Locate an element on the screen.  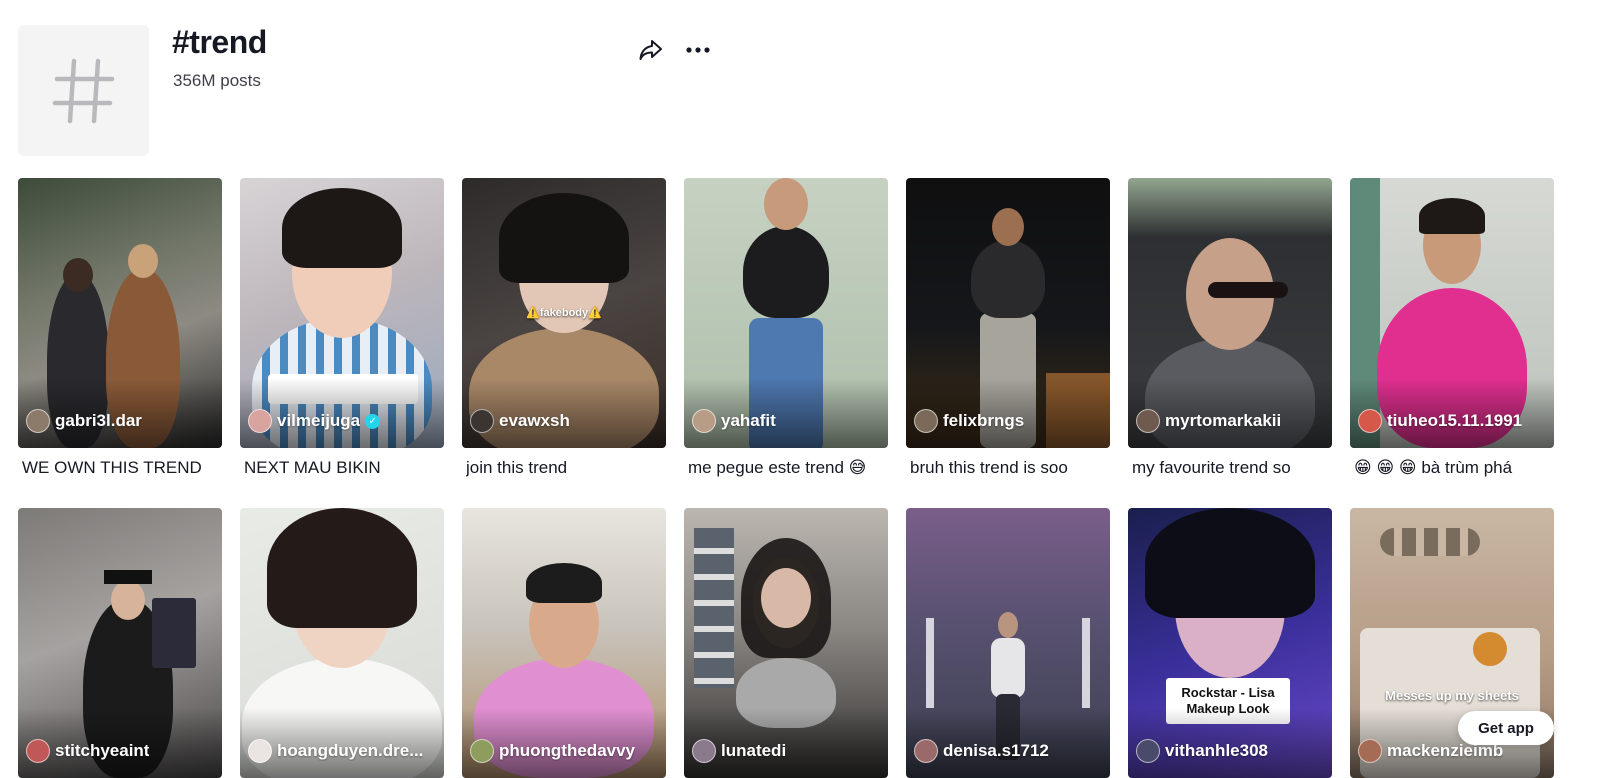
more-options-button is located at coordinates (698, 50).